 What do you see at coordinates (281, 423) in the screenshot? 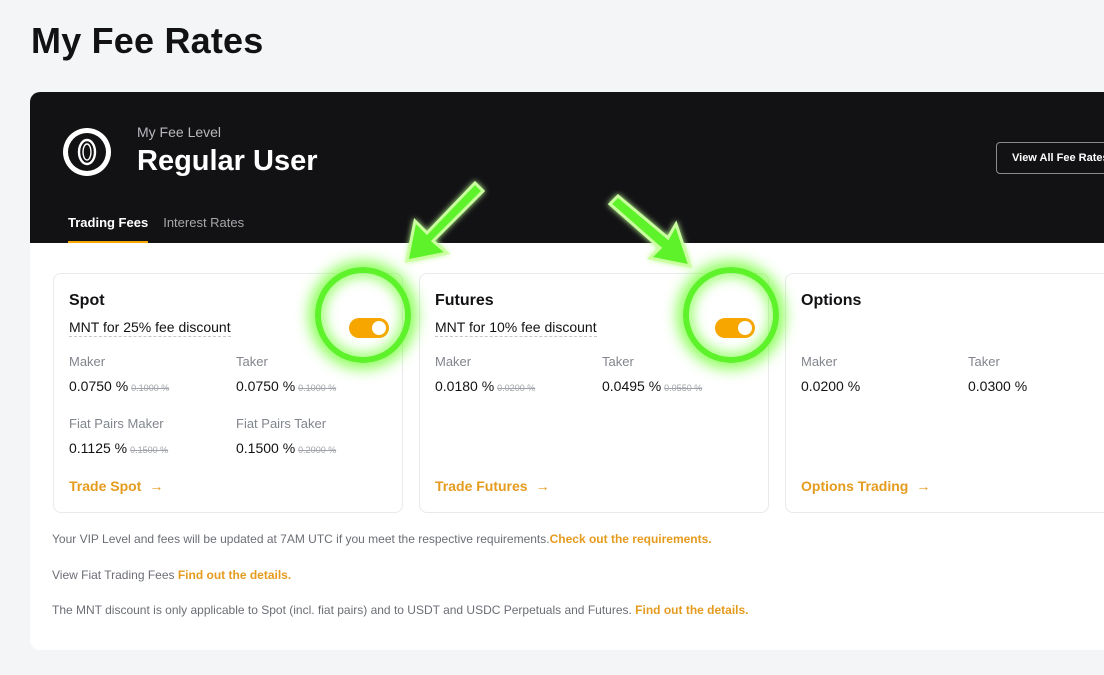
I see `spot-fiat-taker-label: Fiat Pairs Taker` at bounding box center [281, 423].